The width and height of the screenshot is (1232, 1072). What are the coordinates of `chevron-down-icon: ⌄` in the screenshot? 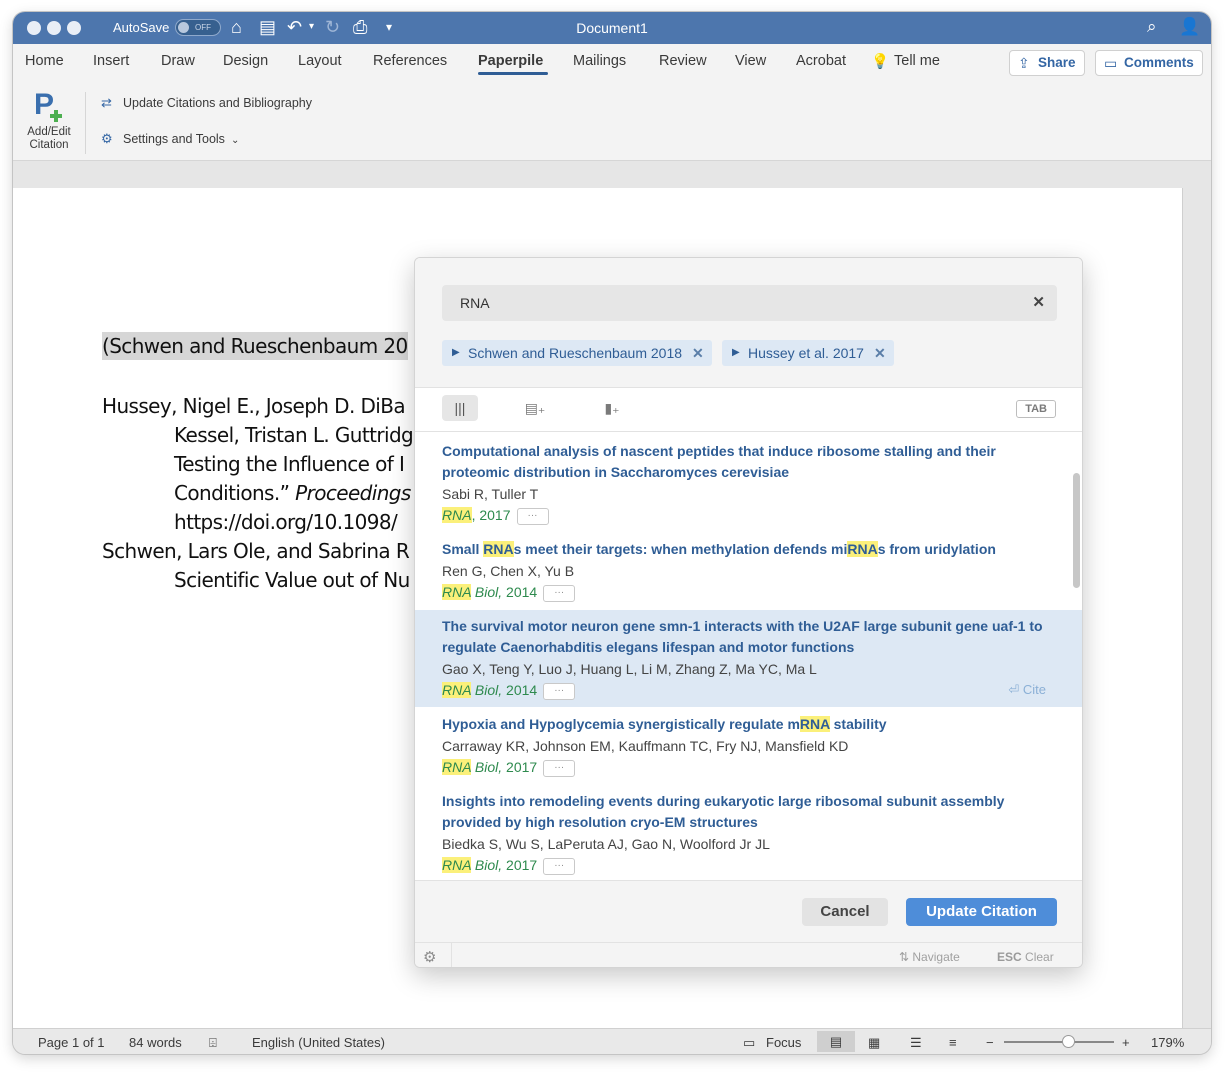 It's located at (235, 140).